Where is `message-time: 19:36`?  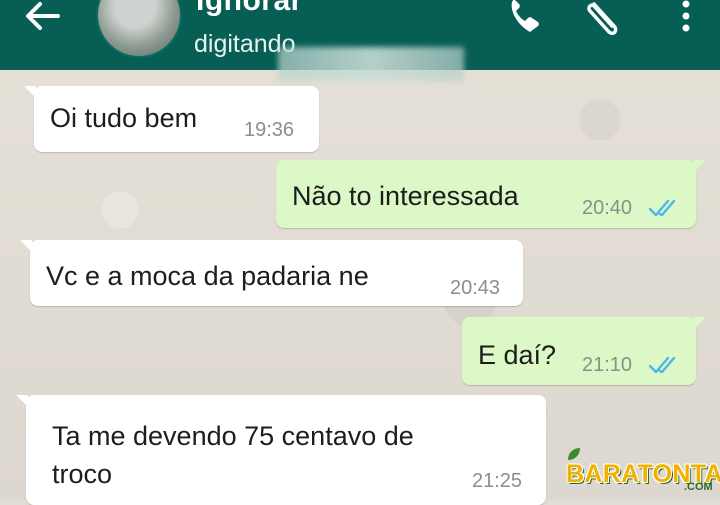 message-time: 19:36 is located at coordinates (269, 130).